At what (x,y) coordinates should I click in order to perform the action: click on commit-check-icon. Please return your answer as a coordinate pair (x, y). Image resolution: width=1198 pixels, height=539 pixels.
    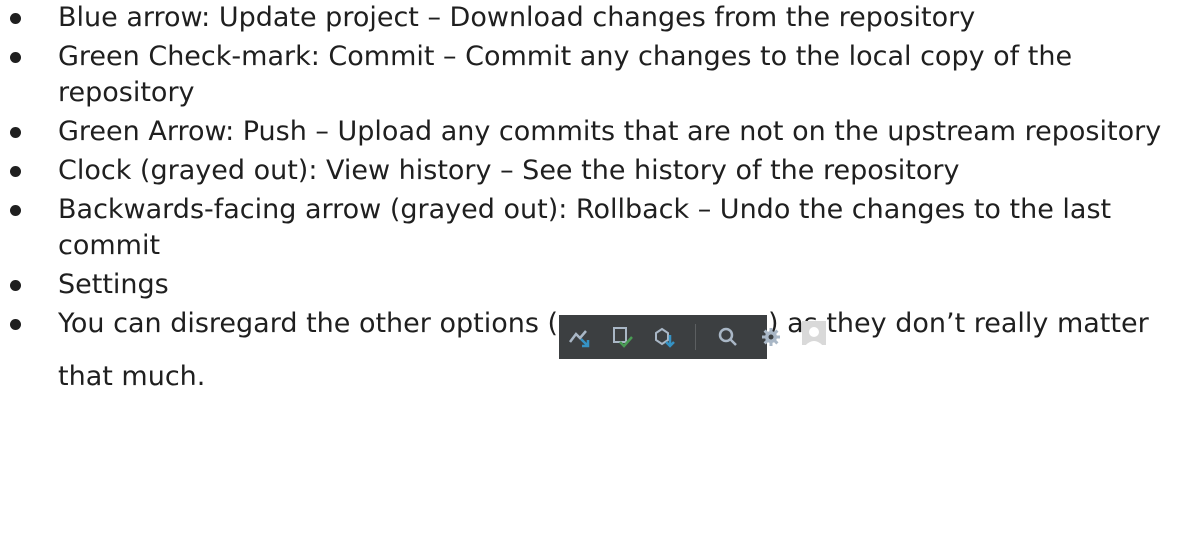
    Looking at the image, I should click on (622, 337).